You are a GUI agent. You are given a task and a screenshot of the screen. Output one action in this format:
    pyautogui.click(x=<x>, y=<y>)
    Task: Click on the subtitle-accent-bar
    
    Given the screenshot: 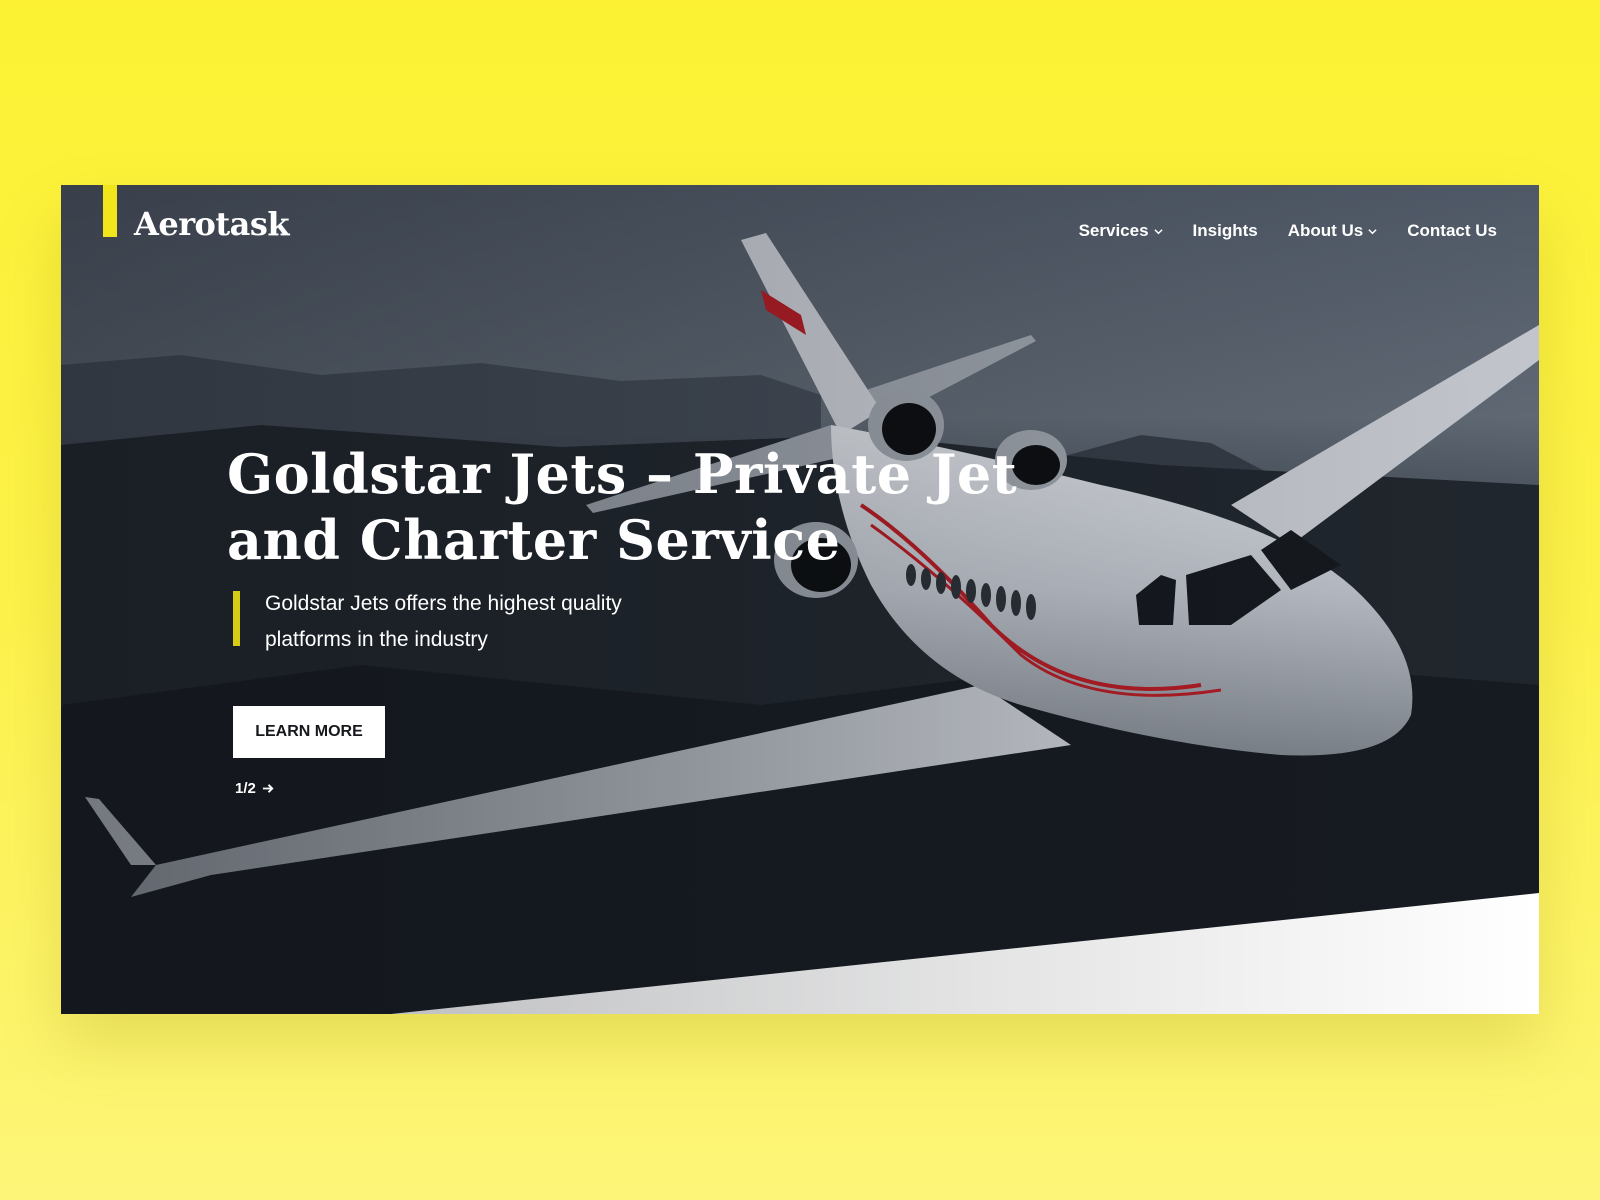 What is the action you would take?
    pyautogui.click(x=236, y=618)
    